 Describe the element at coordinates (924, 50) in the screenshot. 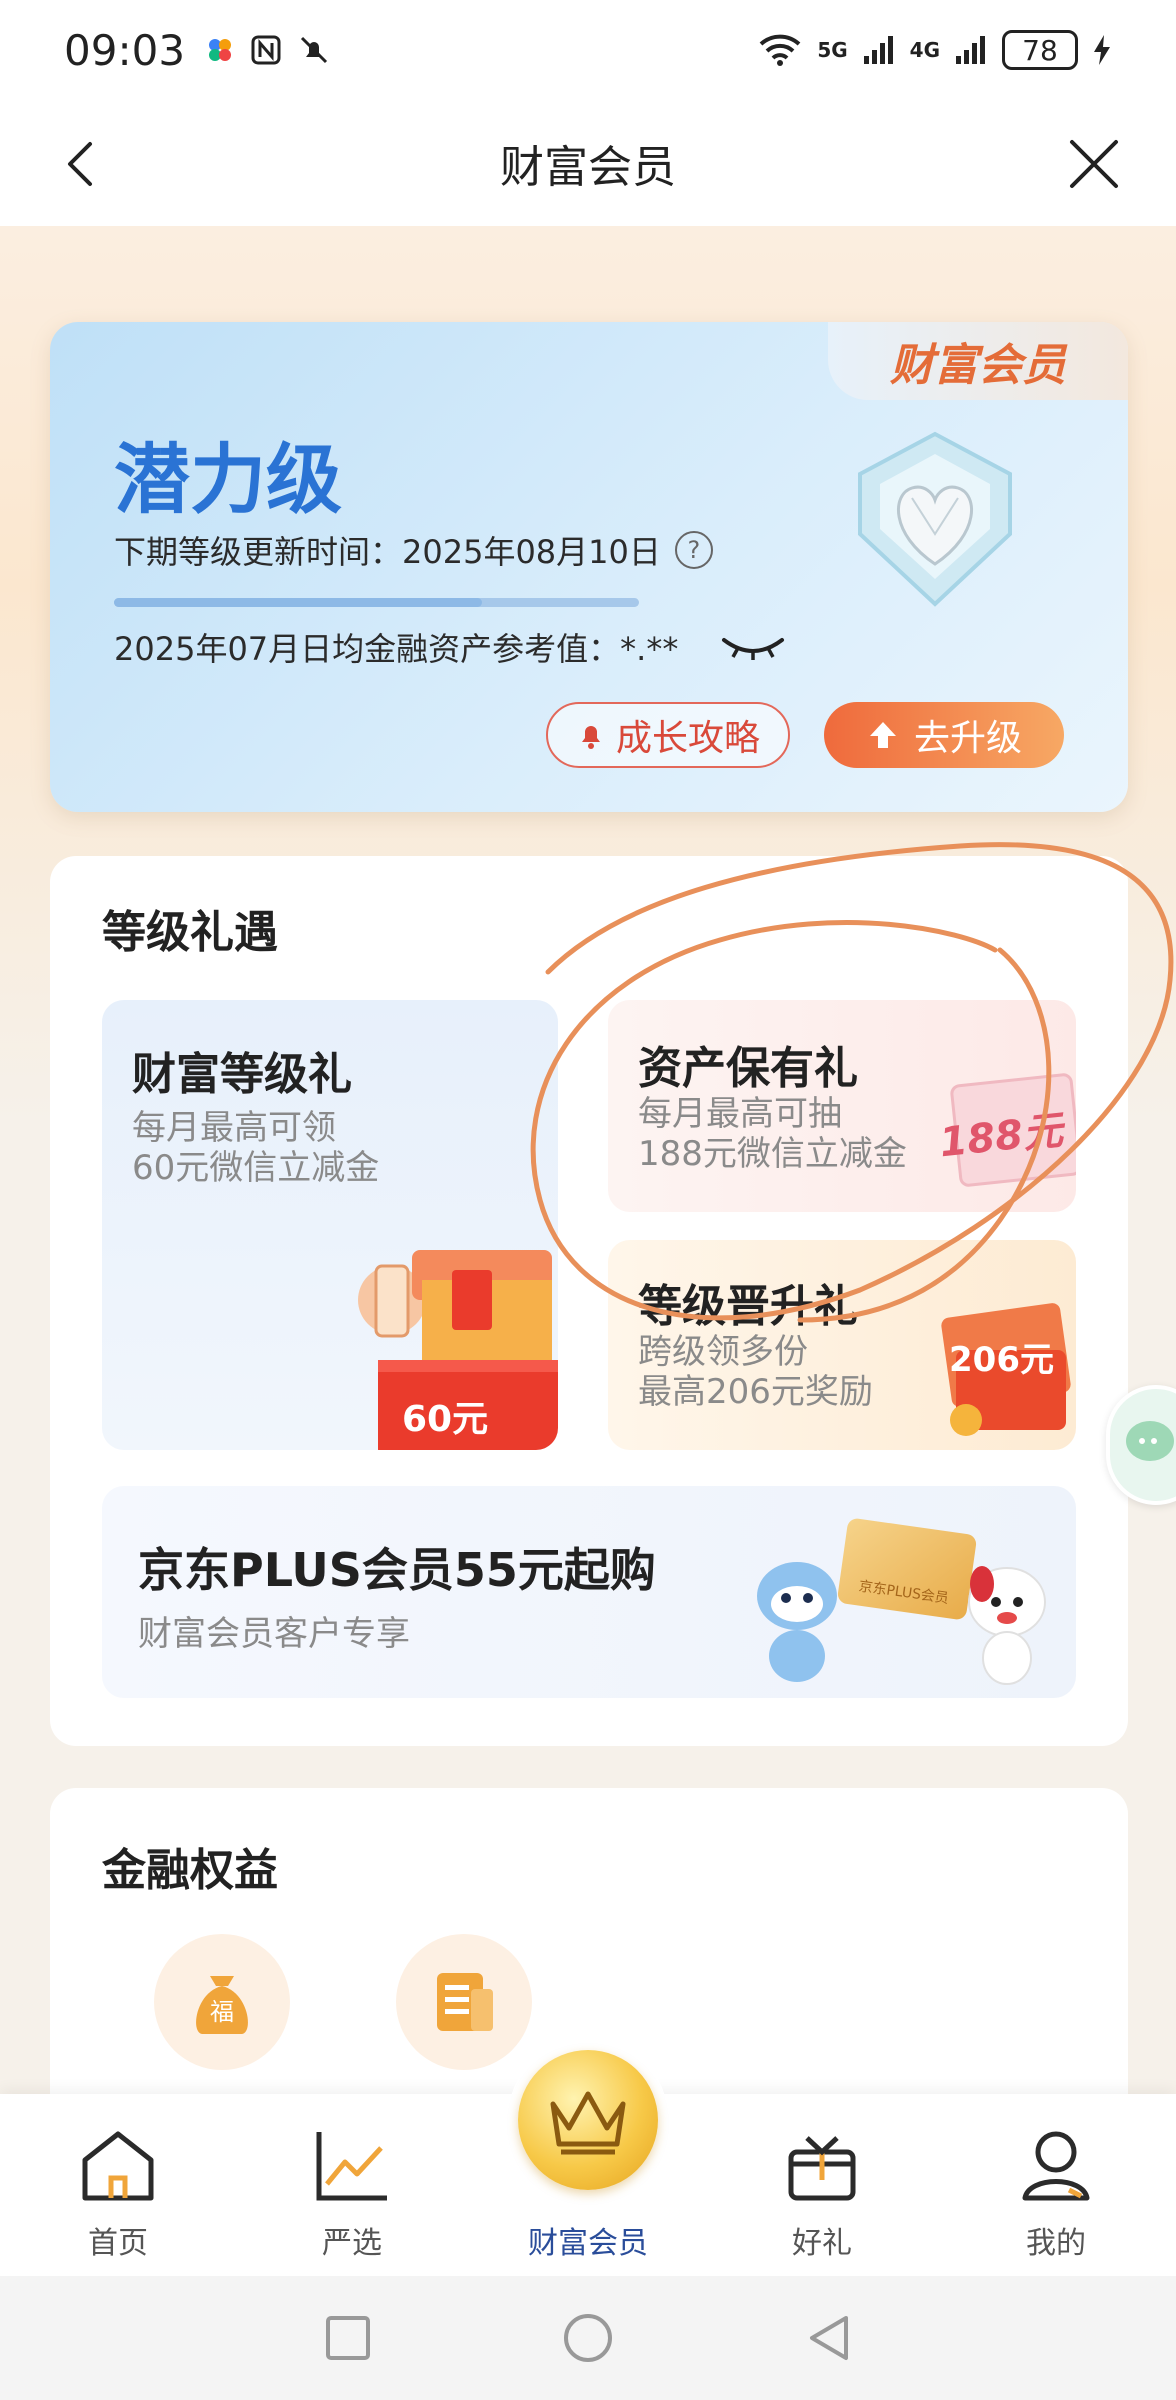

I see `network-4g-label: 4G` at that location.